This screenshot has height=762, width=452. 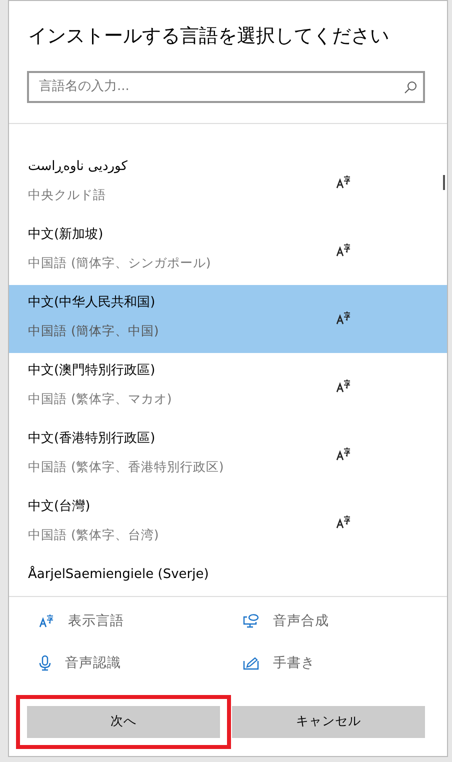 I want to click on language-item: 中文(中华人民共和国) 中国語 (簡体字、中国), so click(x=228, y=319).